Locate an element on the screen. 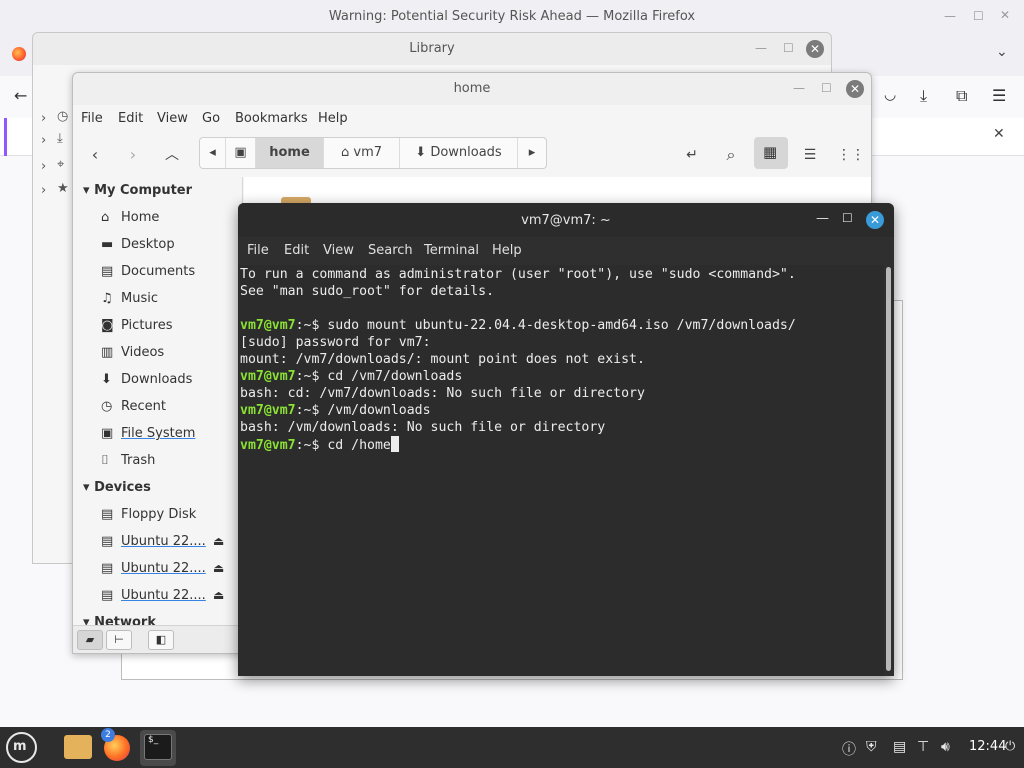 The height and width of the screenshot is (768, 1024). downloads-icon: ⤓ is located at coordinates (923, 96).